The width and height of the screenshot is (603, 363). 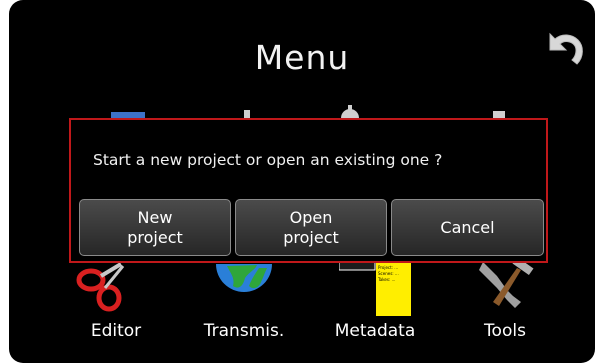 I want to click on new-project-button: New project, so click(x=155, y=227).